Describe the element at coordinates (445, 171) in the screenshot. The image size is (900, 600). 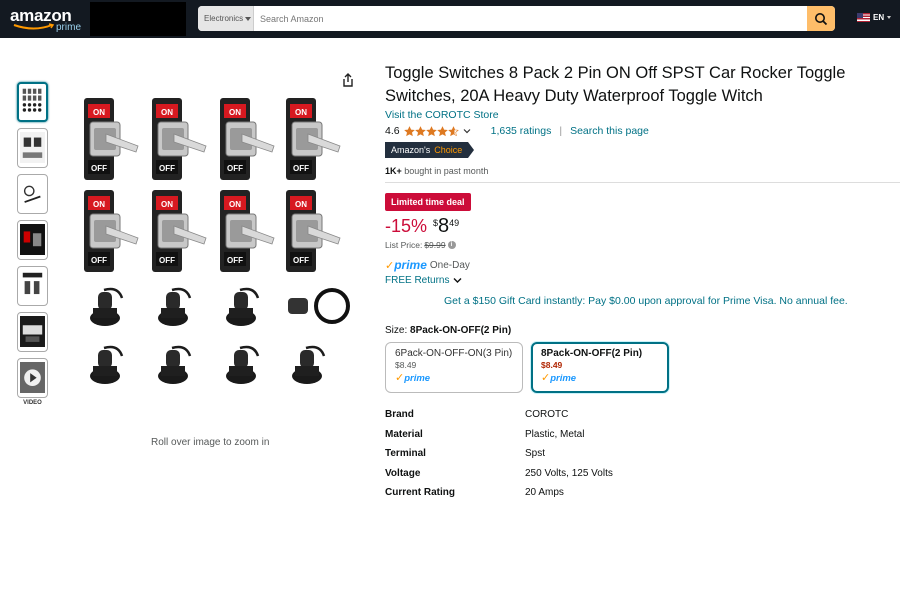
I see `bought-text: bought in past month` at that location.